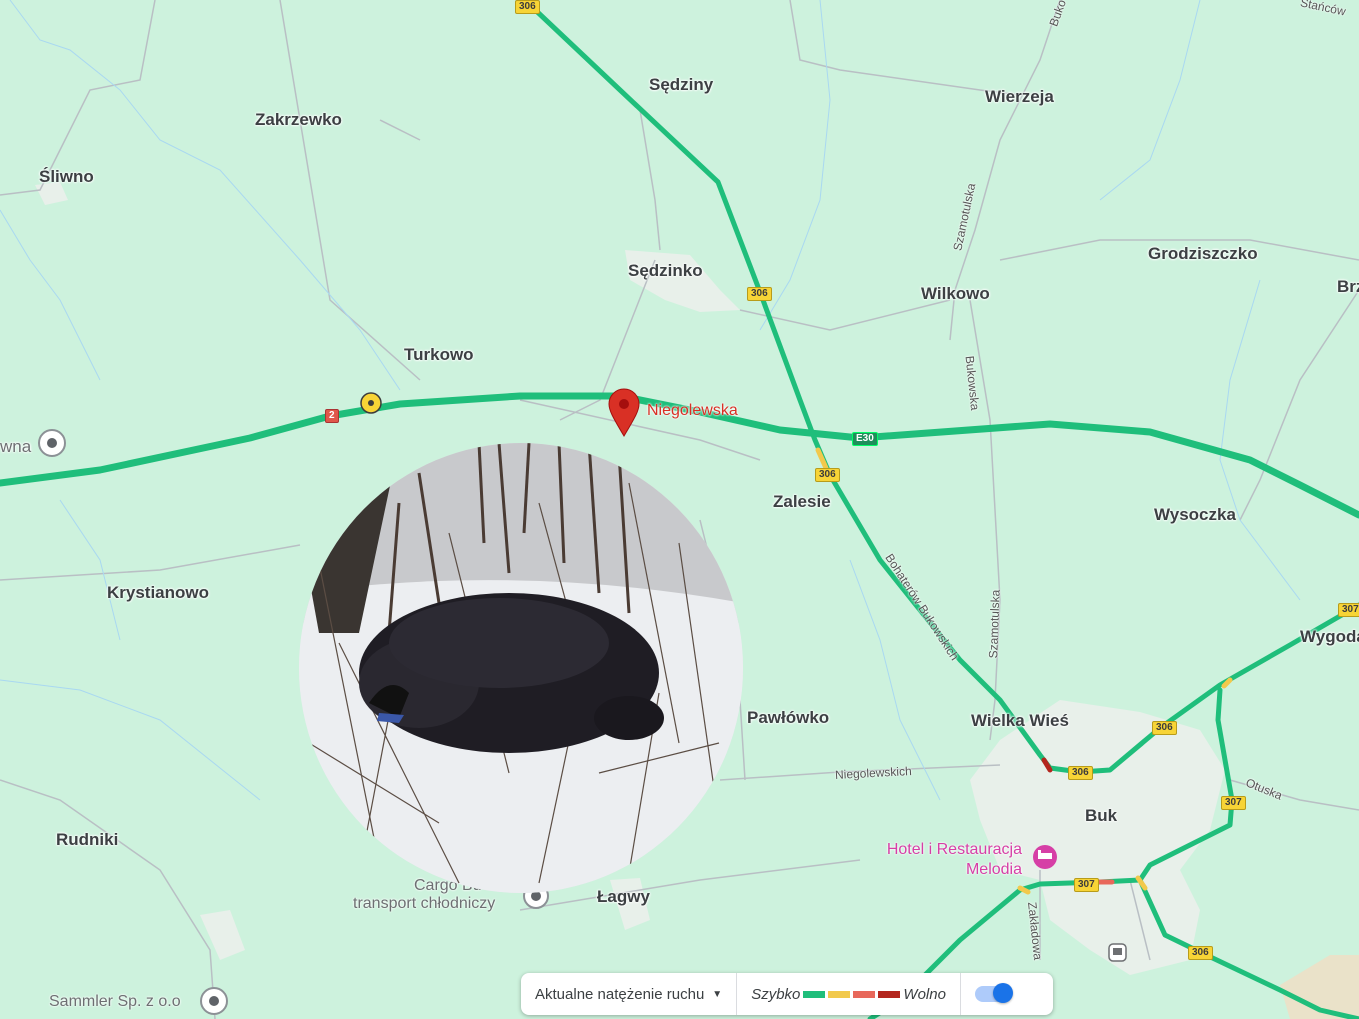 The image size is (1359, 1019). Describe the element at coordinates (717, 994) in the screenshot. I see `caret-down-icon: ▼` at that location.